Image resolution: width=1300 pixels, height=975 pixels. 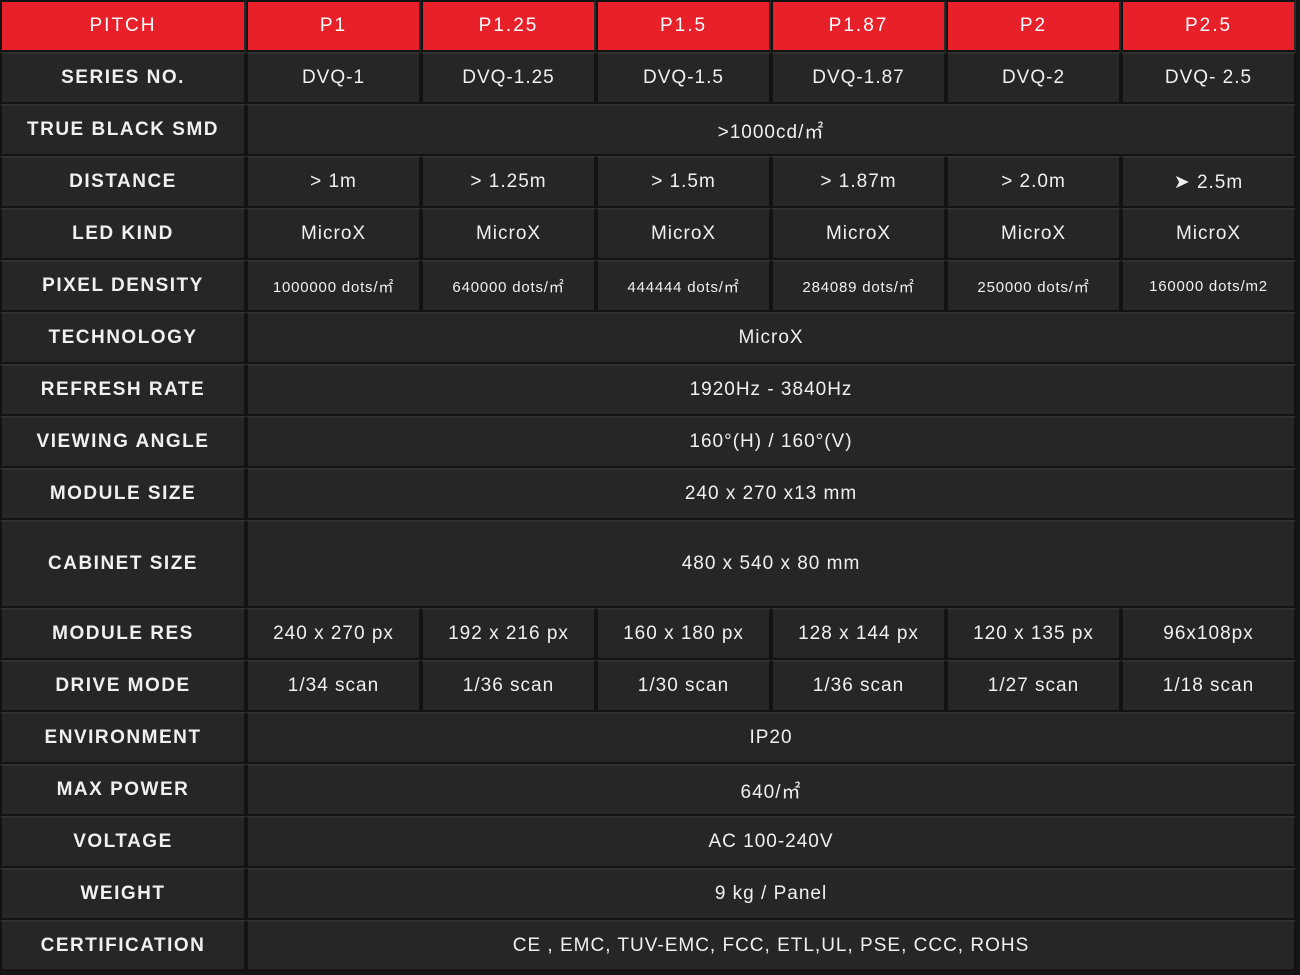 I want to click on header-pitch-p1-5: P1.5, so click(x=683, y=26).